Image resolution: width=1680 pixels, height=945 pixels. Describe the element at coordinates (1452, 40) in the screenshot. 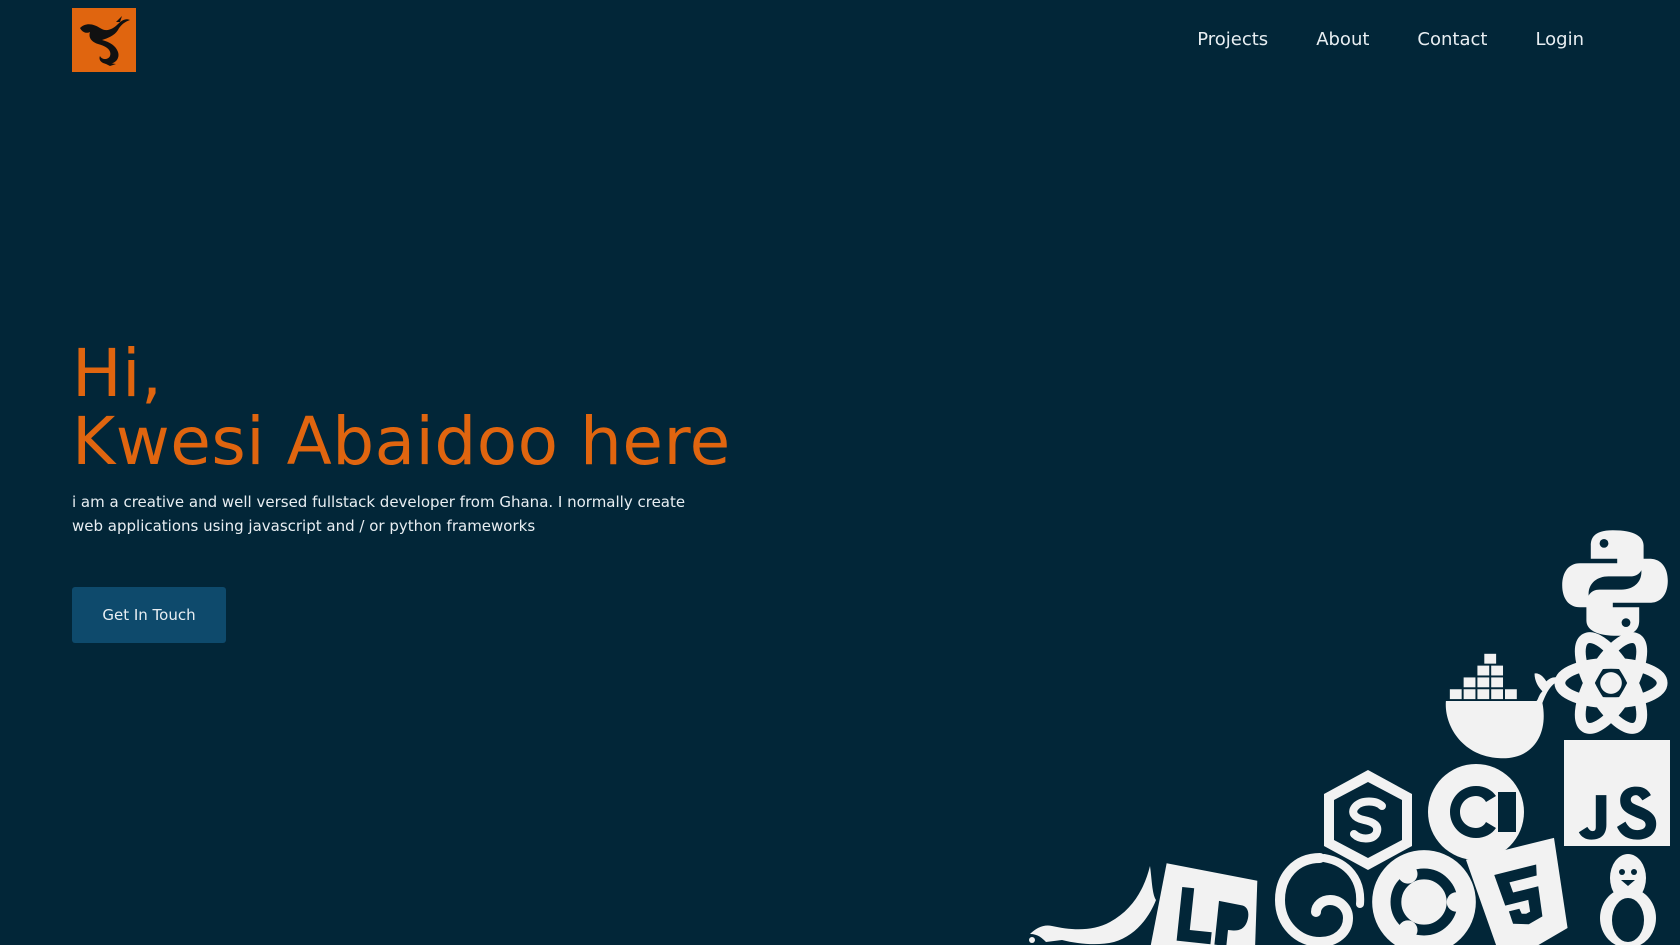

I see `nav-contact: Contact` at that location.